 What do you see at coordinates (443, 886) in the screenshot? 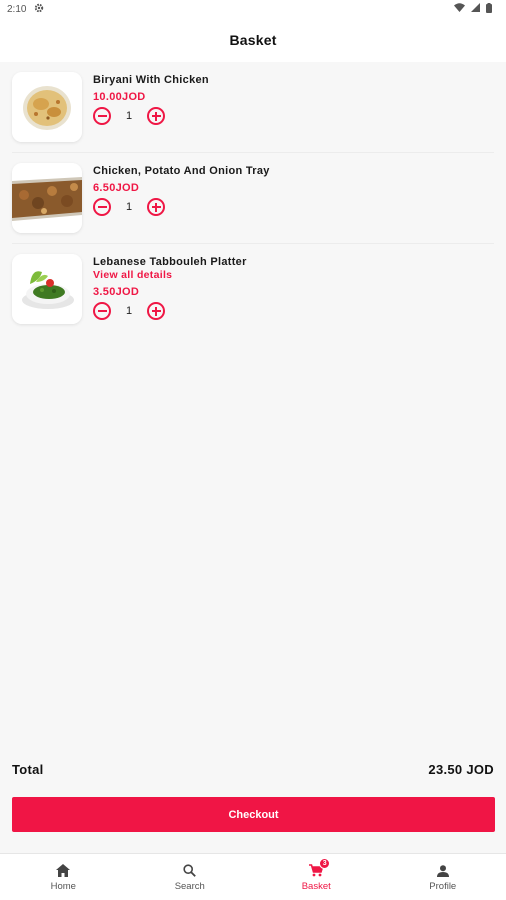
I see `nav-profile-label: Profile` at bounding box center [443, 886].